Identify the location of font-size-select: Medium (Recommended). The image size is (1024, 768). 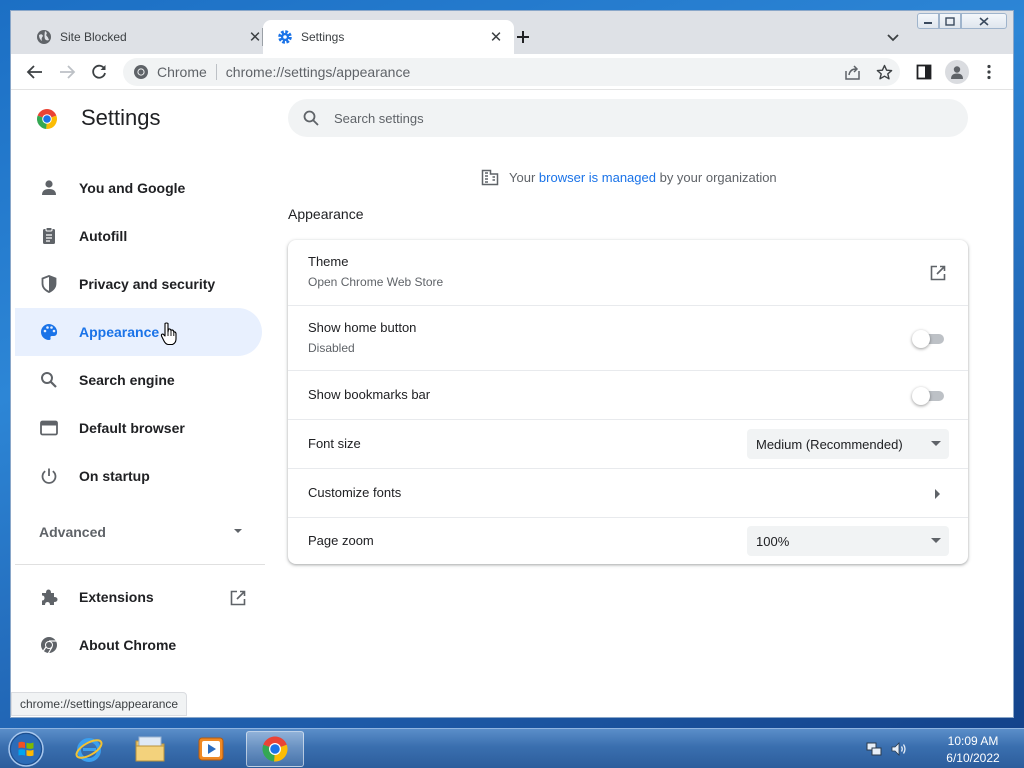
(848, 444).